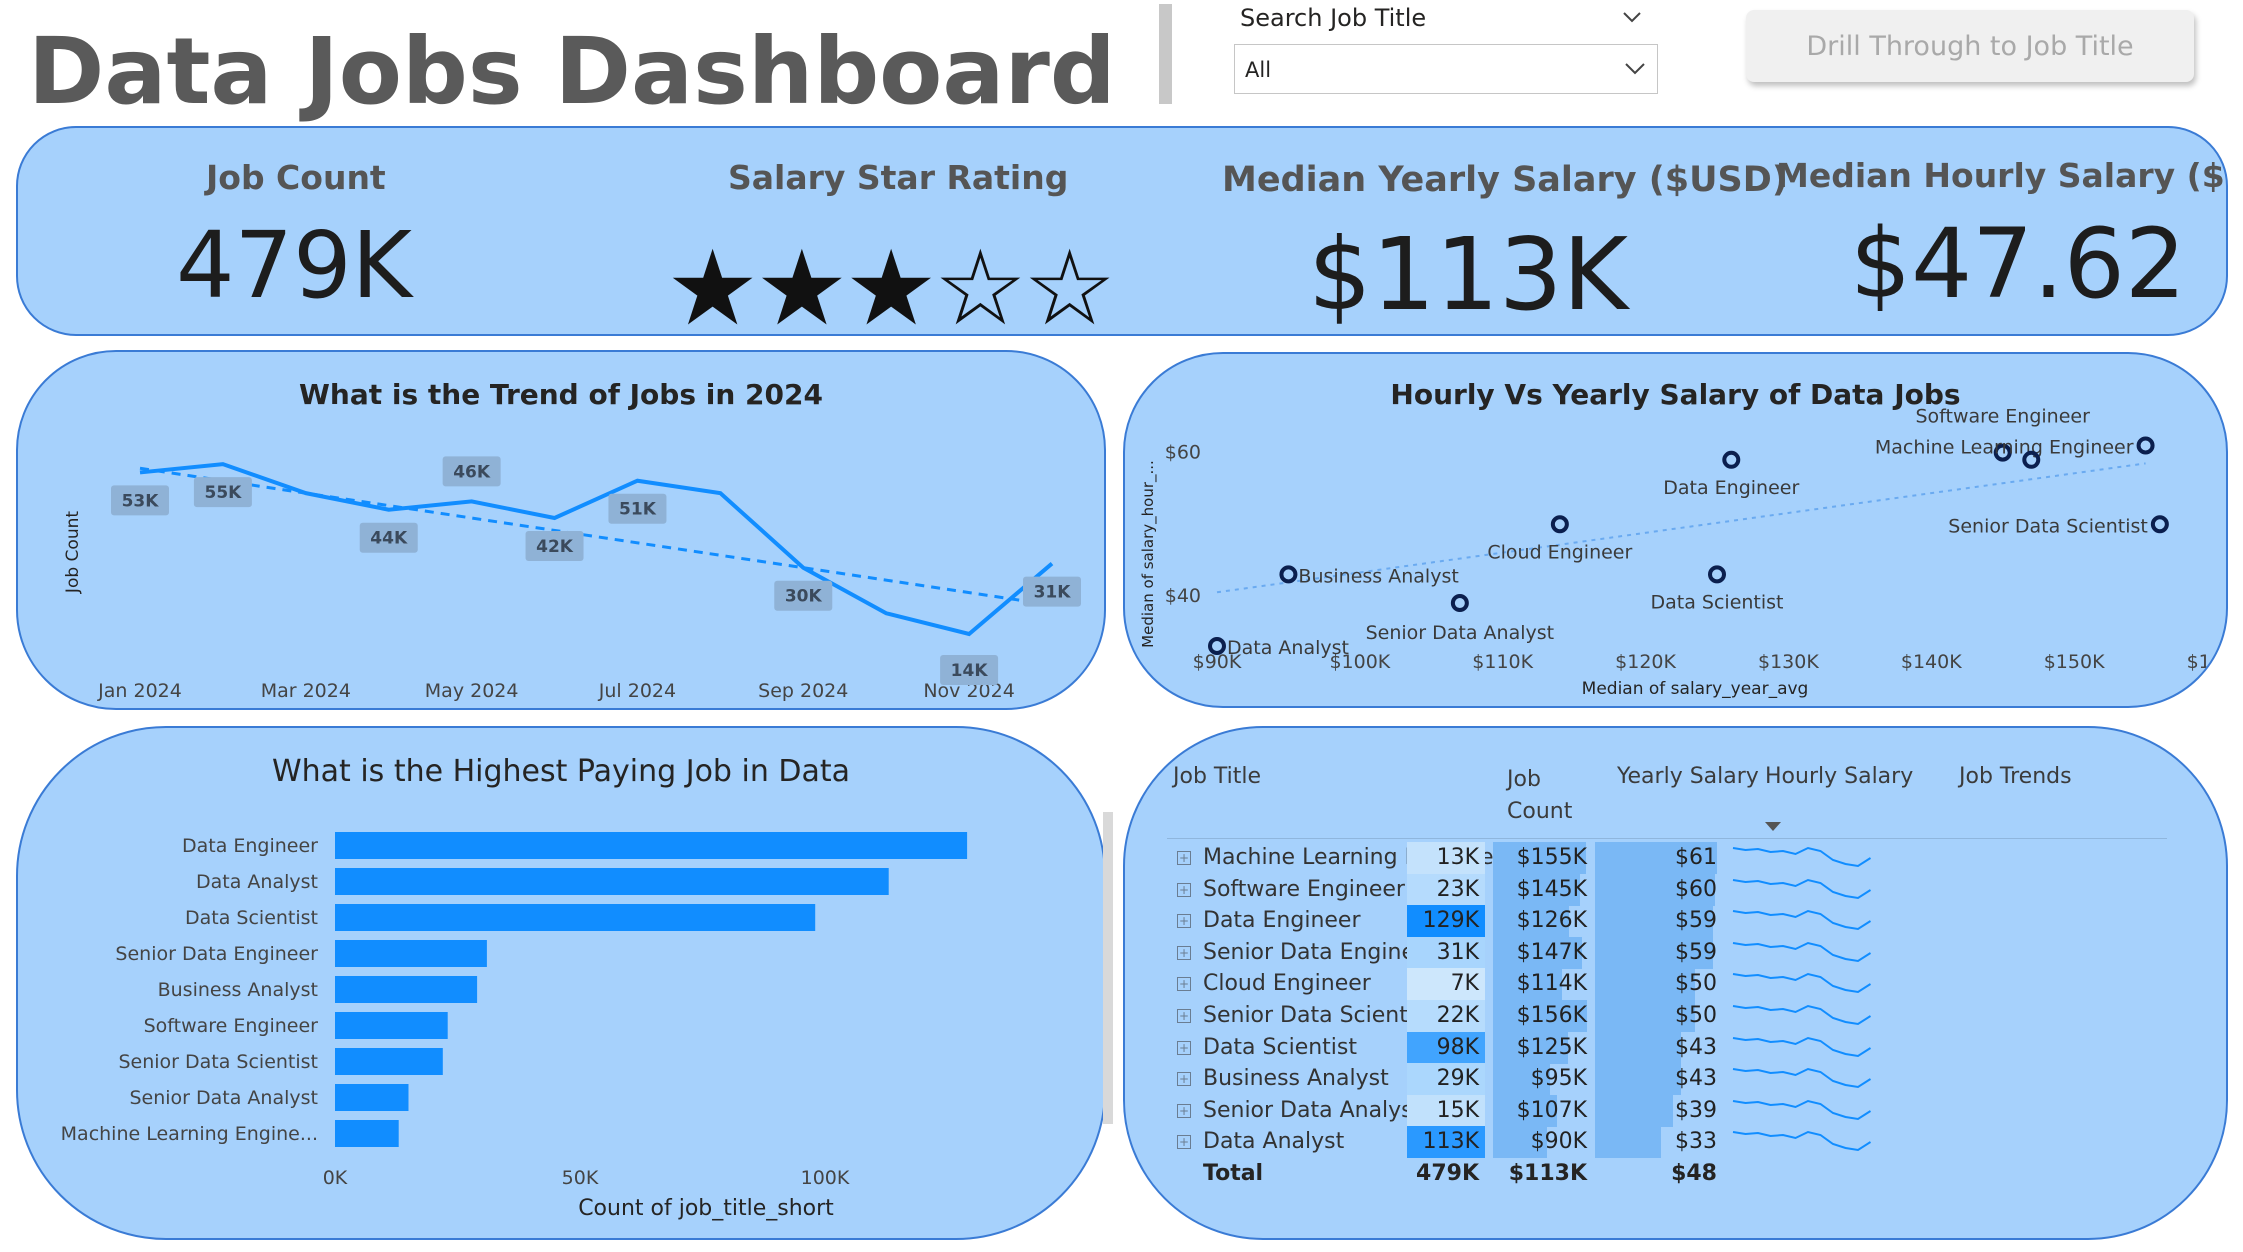 The image size is (2243, 1252). I want to click on table-row: + Data Engineer 129K $126K $59, so click(1667, 921).